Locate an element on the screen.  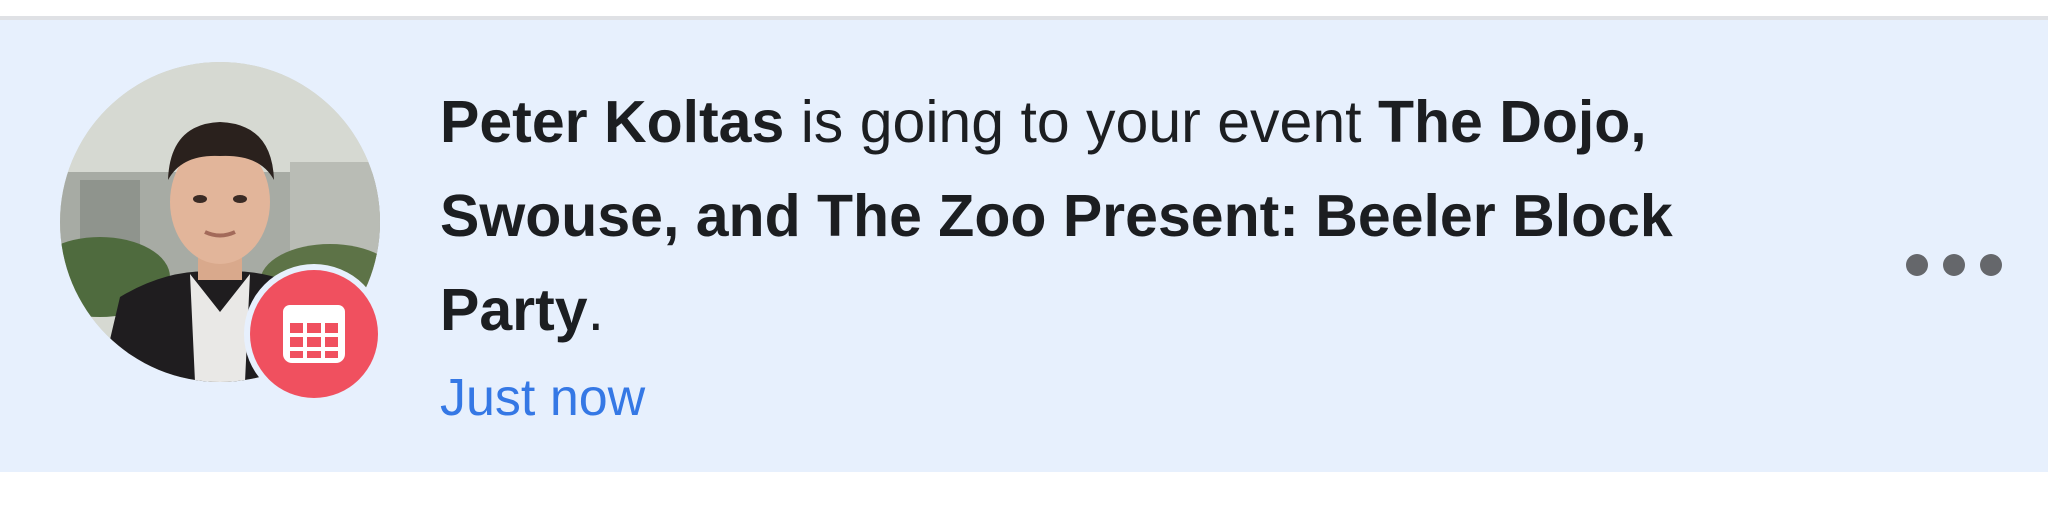
timestamp: Just now is located at coordinates (543, 398).